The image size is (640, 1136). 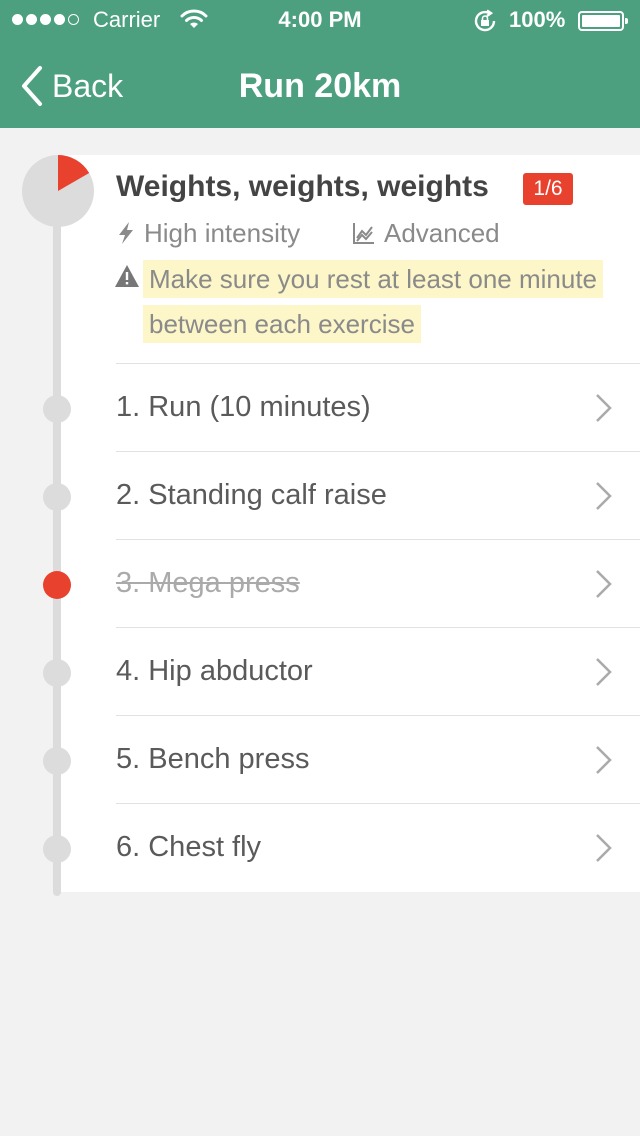 What do you see at coordinates (214, 671) in the screenshot?
I see `exercise-label: 4. Hip abductor` at bounding box center [214, 671].